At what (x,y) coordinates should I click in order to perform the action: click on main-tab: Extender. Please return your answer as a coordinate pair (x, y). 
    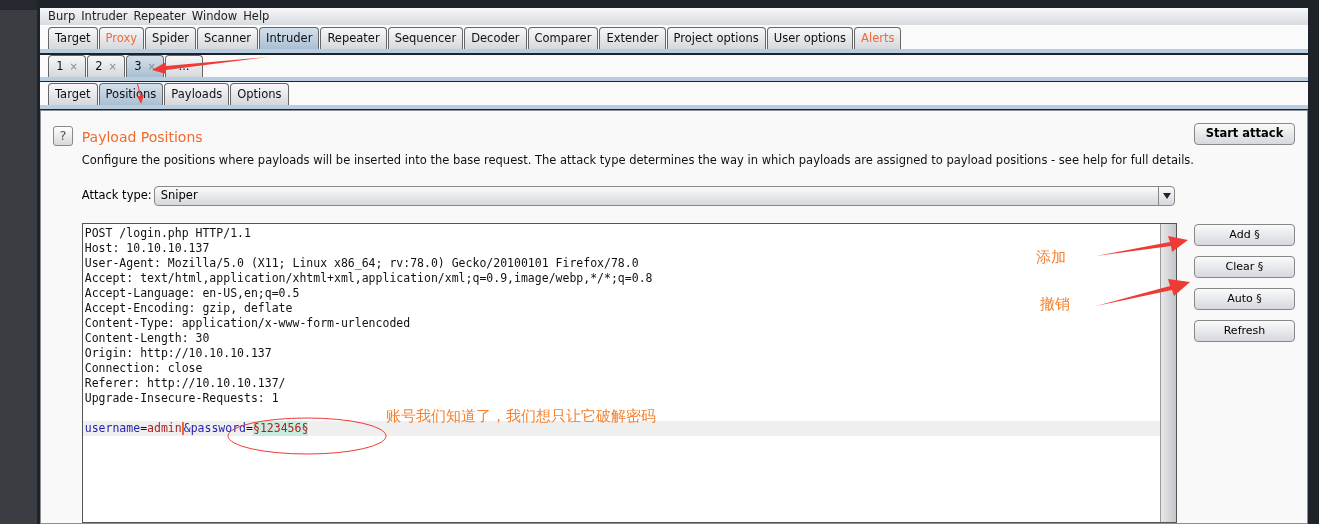
    Looking at the image, I should click on (632, 38).